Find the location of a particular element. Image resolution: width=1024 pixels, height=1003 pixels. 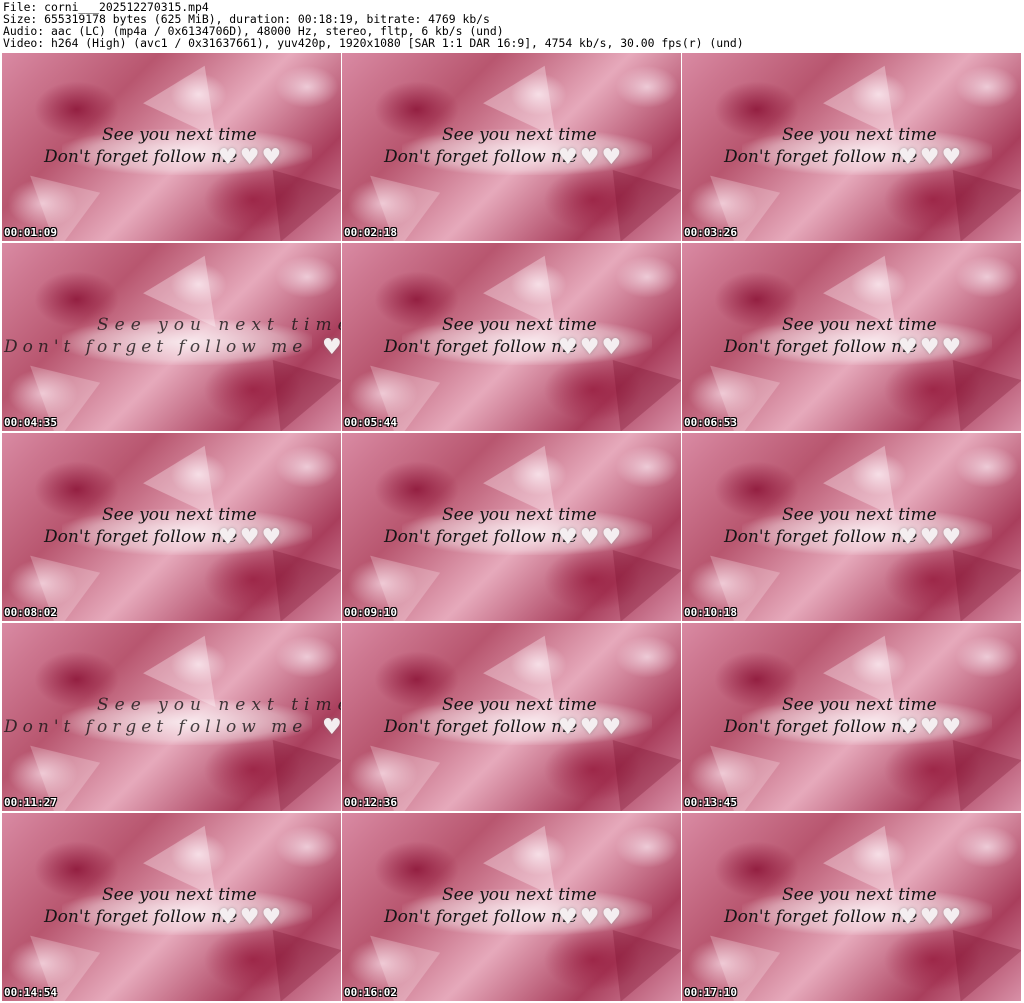

timestamp: 00:06:53 is located at coordinates (710, 422).